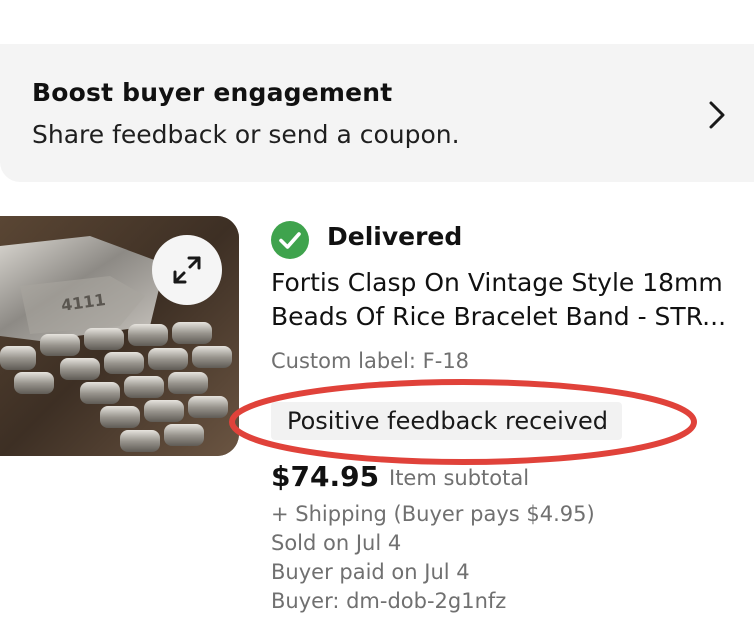  I want to click on expand-icon, so click(187, 270).